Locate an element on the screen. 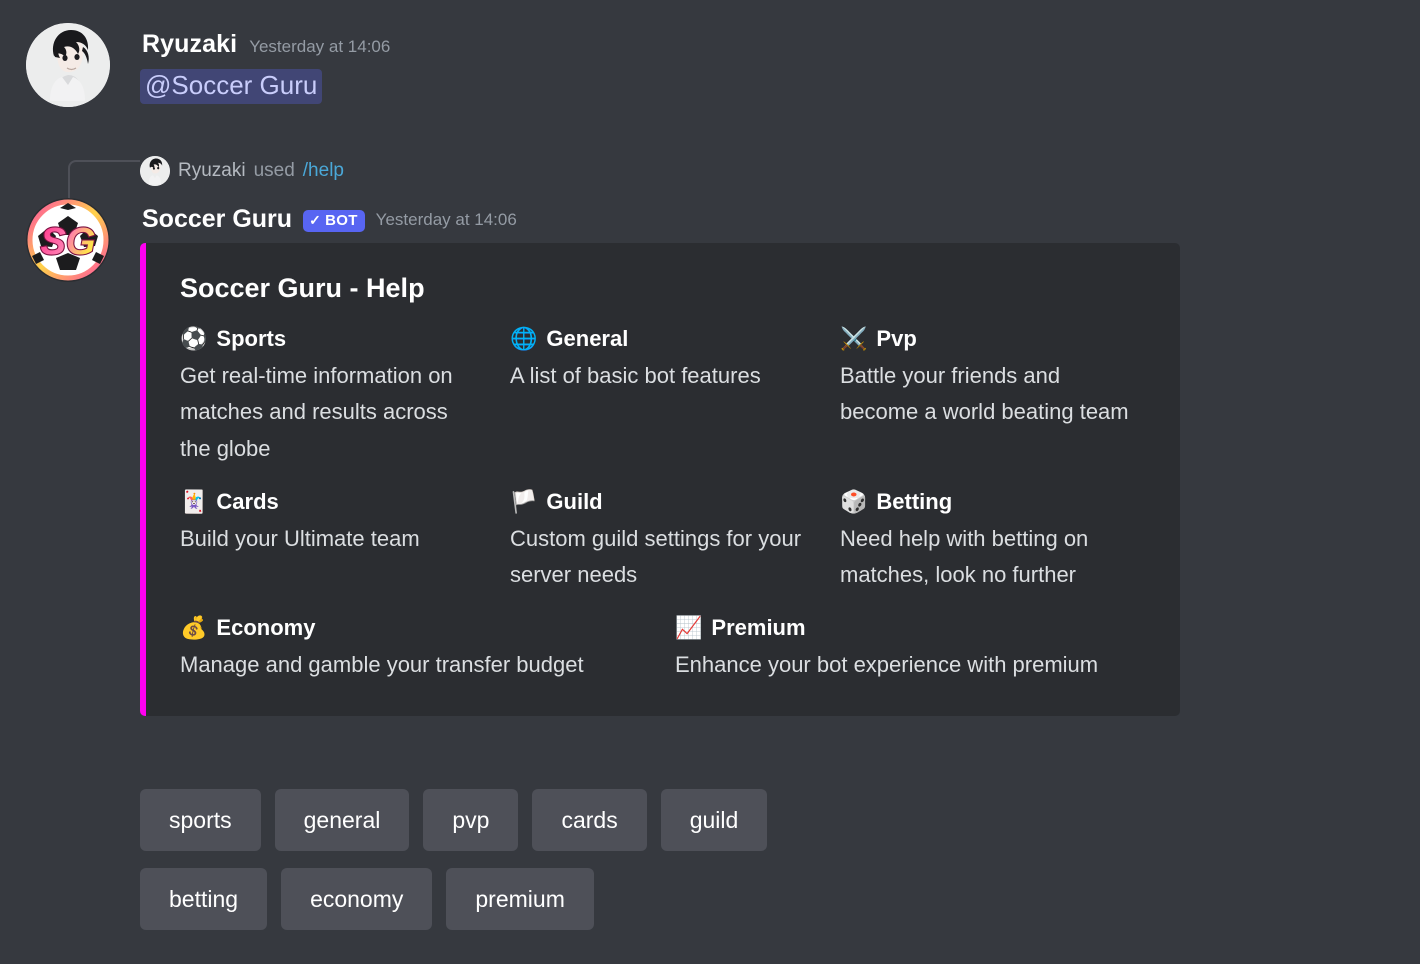 The width and height of the screenshot is (1420, 964). bot-username: Soccer Guru is located at coordinates (217, 219).